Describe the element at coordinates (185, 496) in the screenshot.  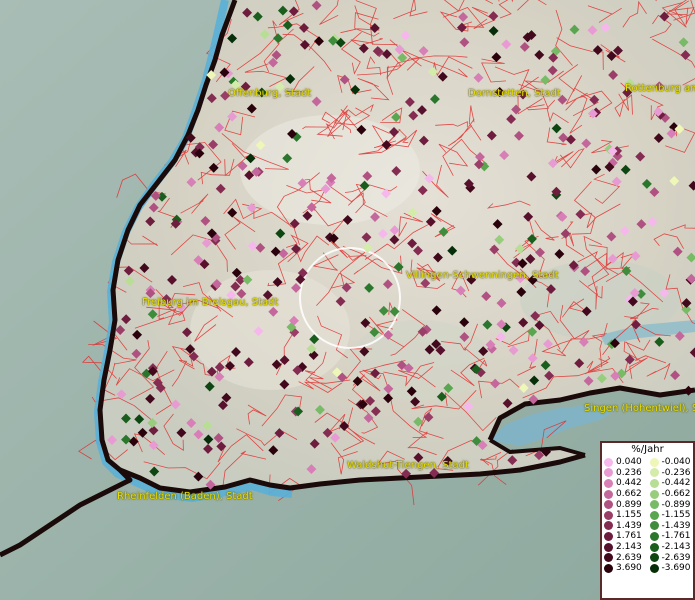
I see `city-label-rheinfelden: Rheinfelden (Baden), Stadt` at that location.